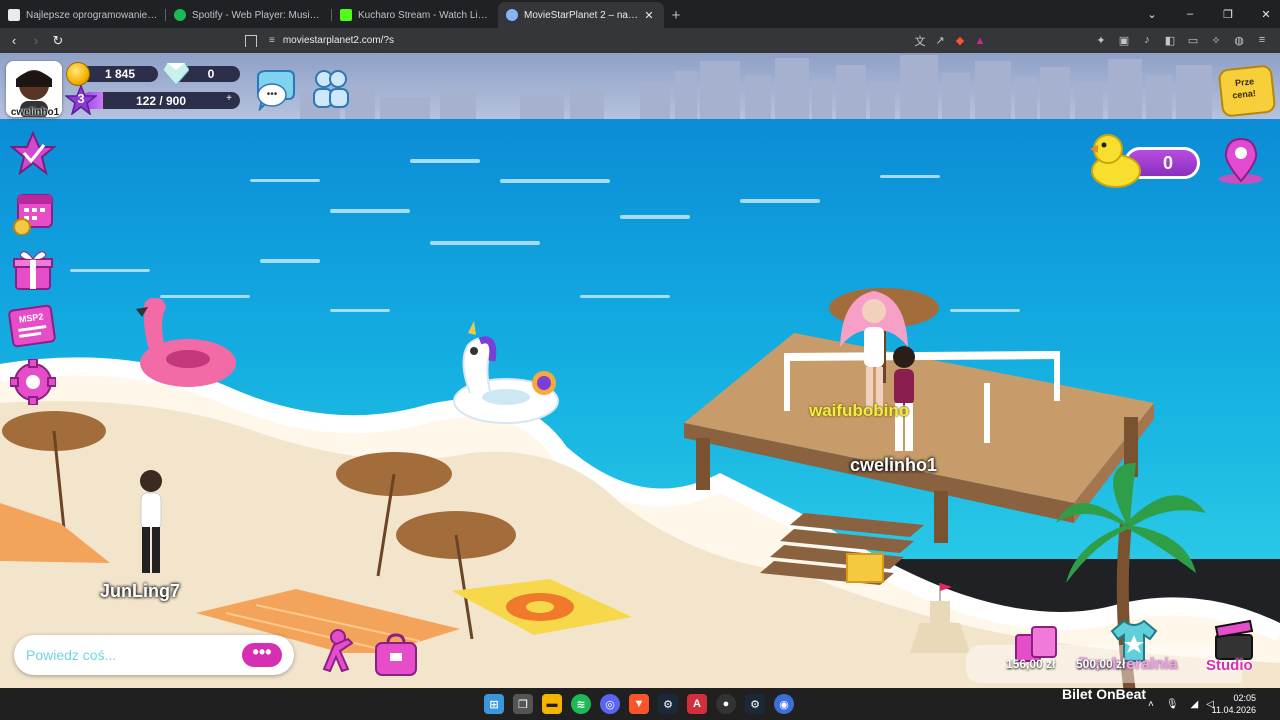 The height and width of the screenshot is (720, 1280). What do you see at coordinates (31, 318) in the screenshot?
I see `msp2-label: MSP2` at bounding box center [31, 318].